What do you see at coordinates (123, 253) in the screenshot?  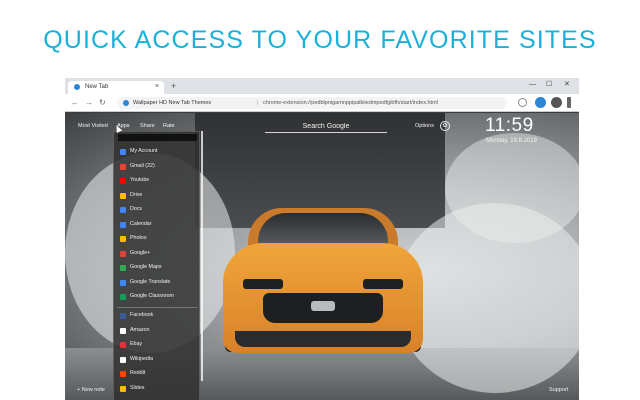 I see `google-plus-icon` at bounding box center [123, 253].